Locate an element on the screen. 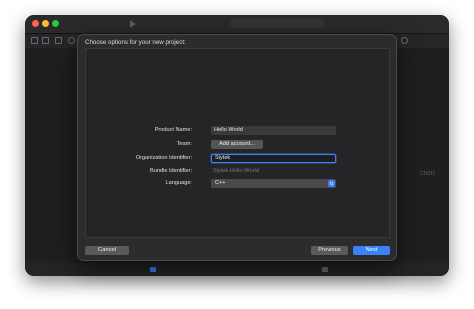  language-select-value: C++ is located at coordinates (220, 183).